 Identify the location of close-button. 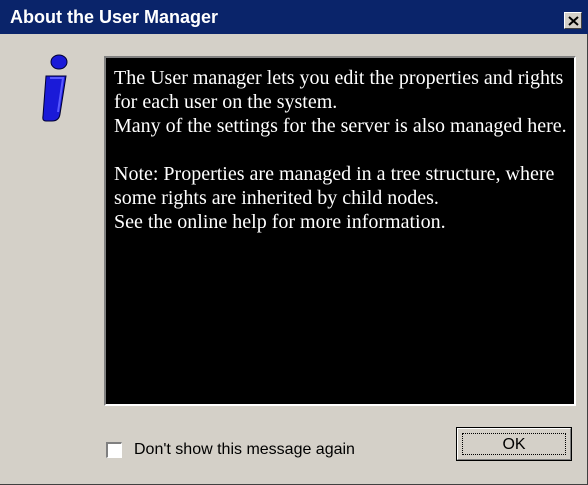
(573, 20).